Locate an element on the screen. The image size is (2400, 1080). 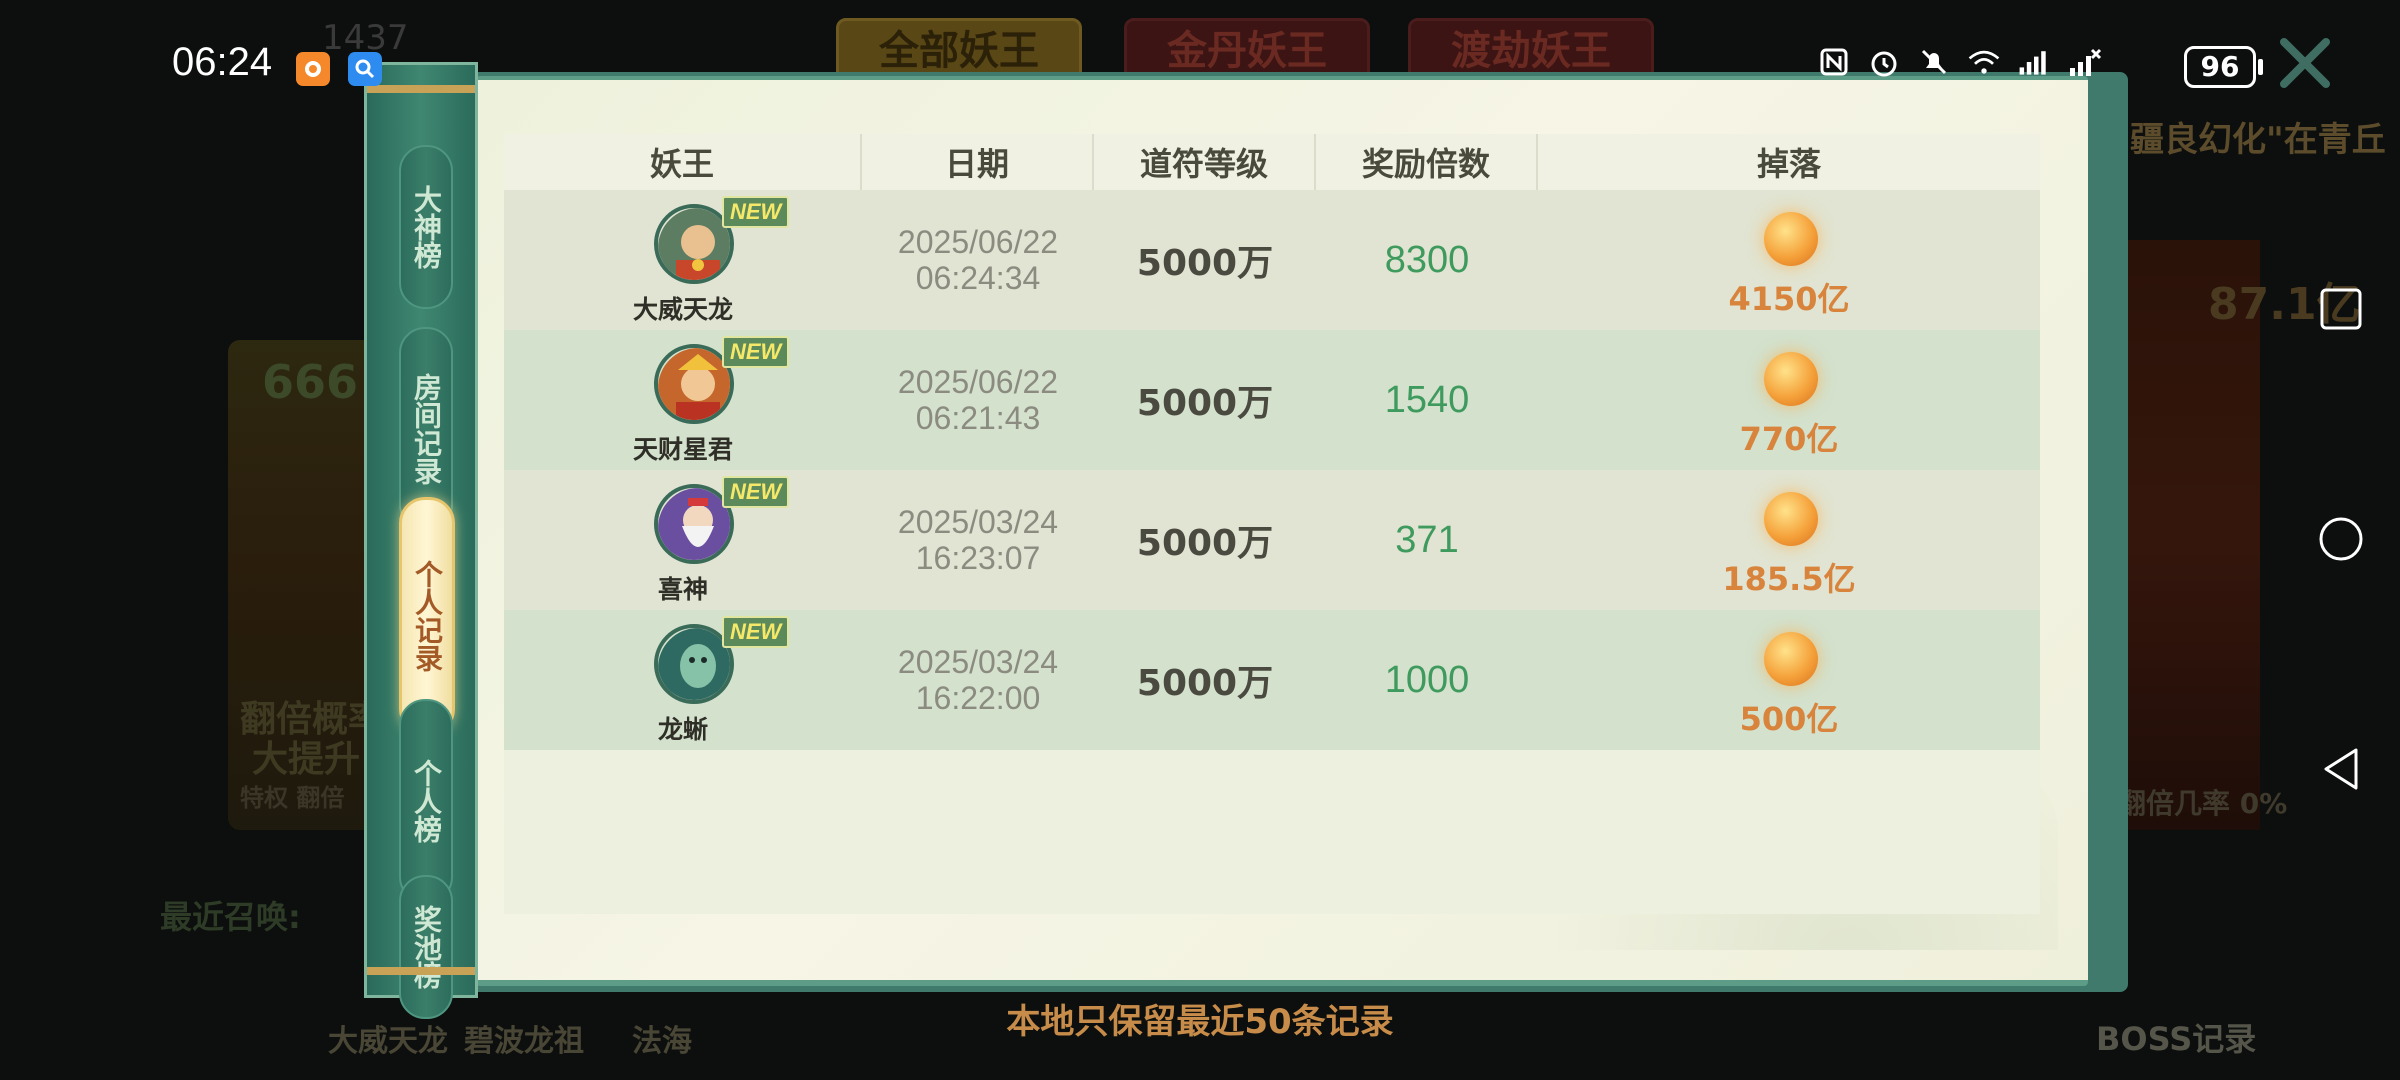
hero-cell: NEW 龙蜥 is located at coordinates (683, 680).